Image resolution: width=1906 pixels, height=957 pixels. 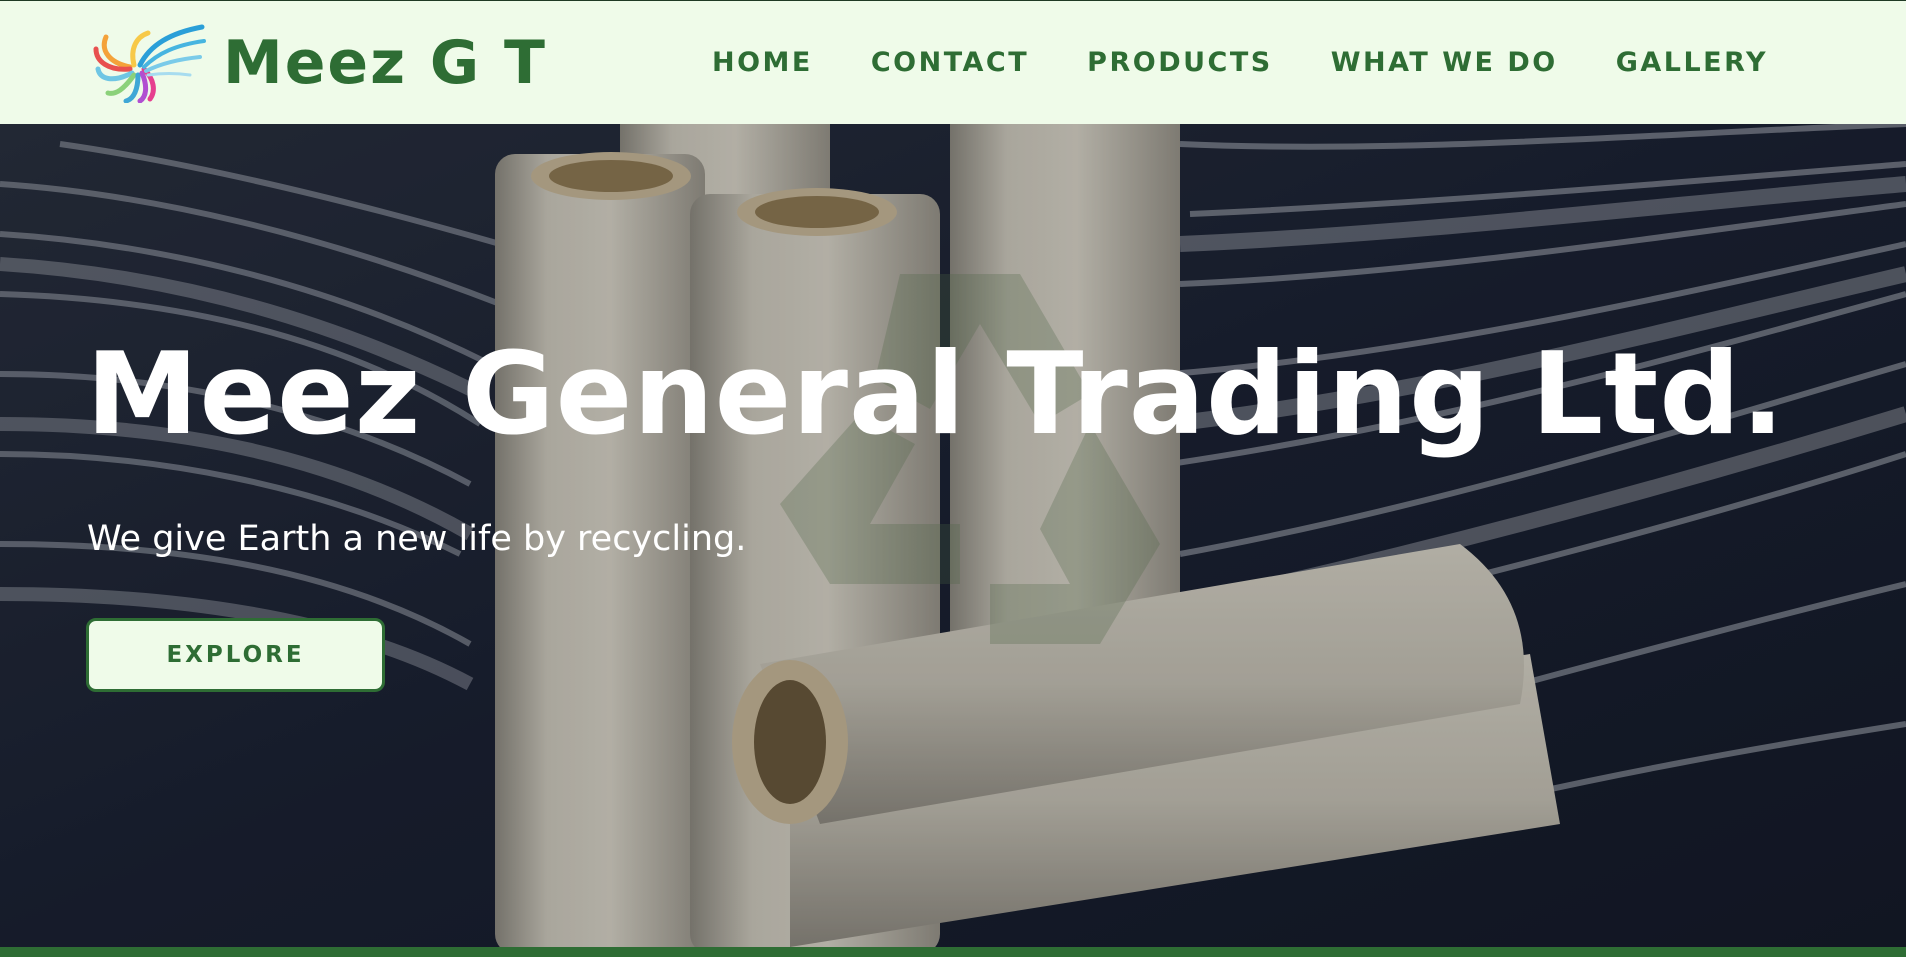 What do you see at coordinates (953, 952) in the screenshot?
I see `bottom-accent-bar` at bounding box center [953, 952].